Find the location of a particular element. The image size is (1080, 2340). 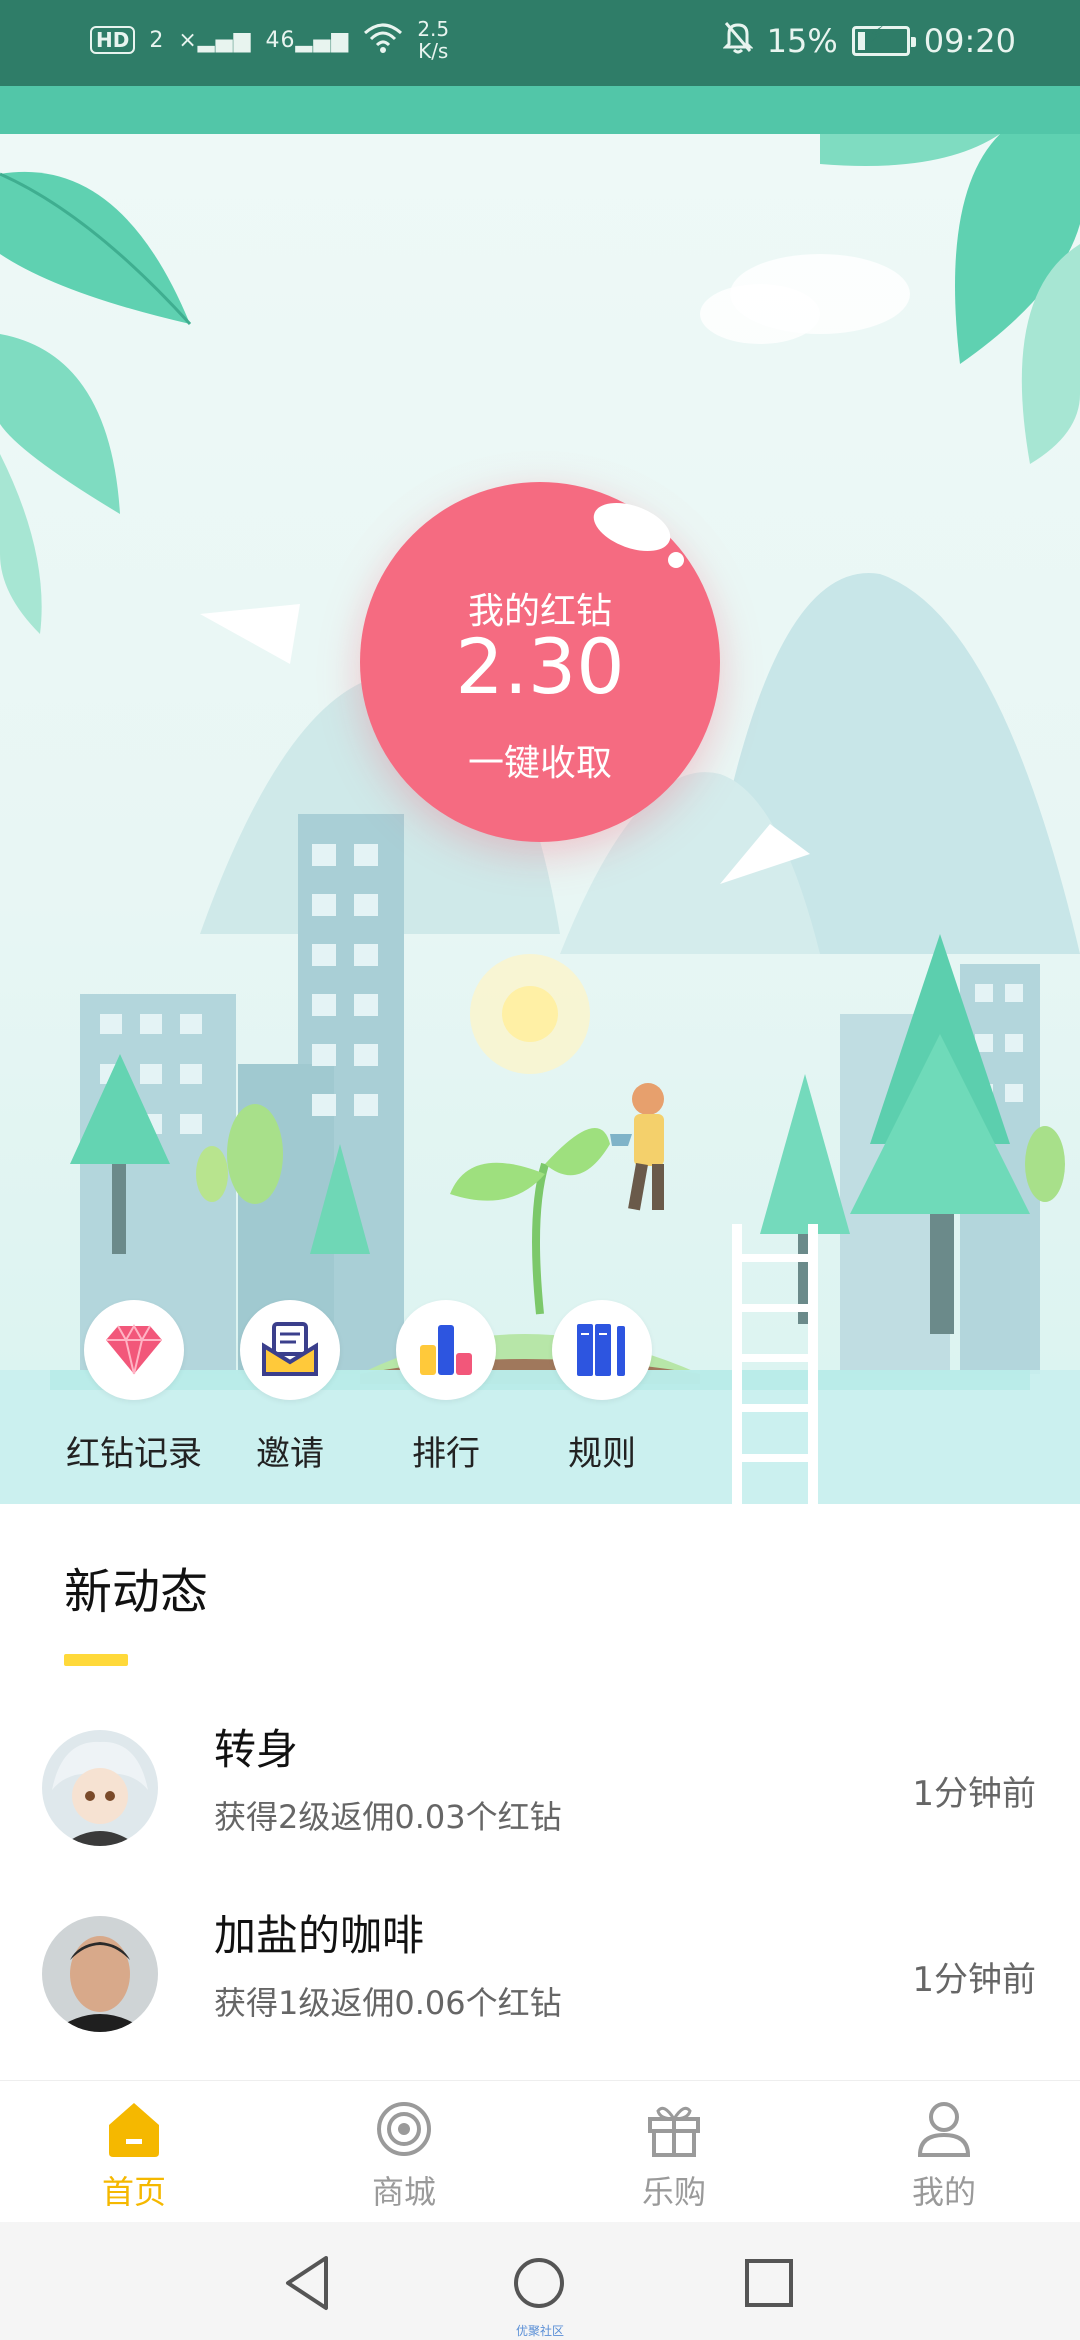

feed-user-name: 转身 is located at coordinates (256, 1749).